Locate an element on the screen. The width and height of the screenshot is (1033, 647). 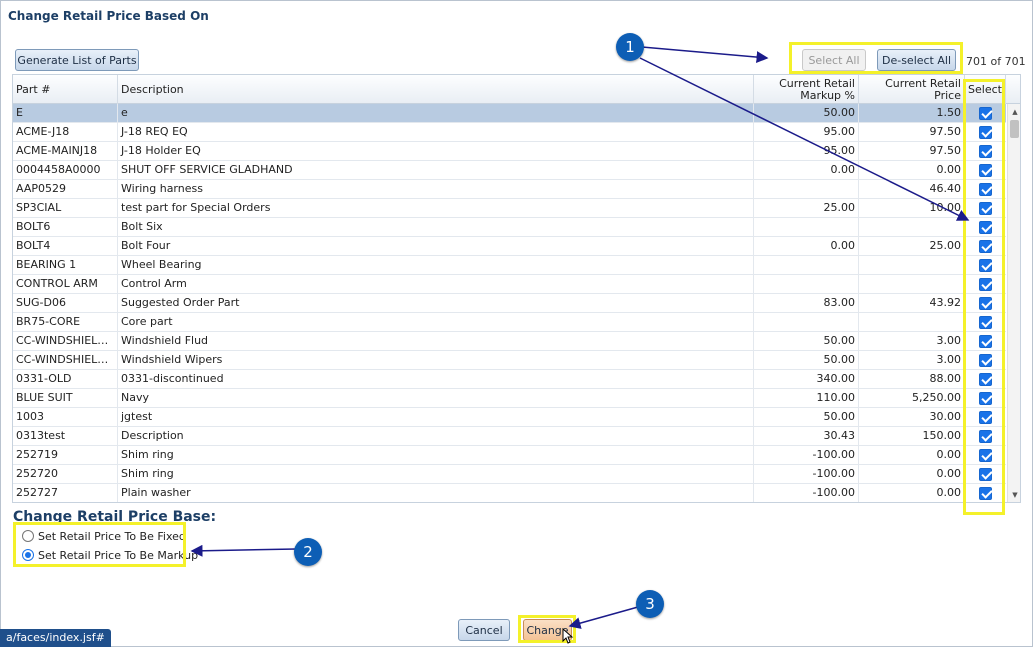
table-row: CONTROL ARM Control Arm is located at coordinates (509, 284).